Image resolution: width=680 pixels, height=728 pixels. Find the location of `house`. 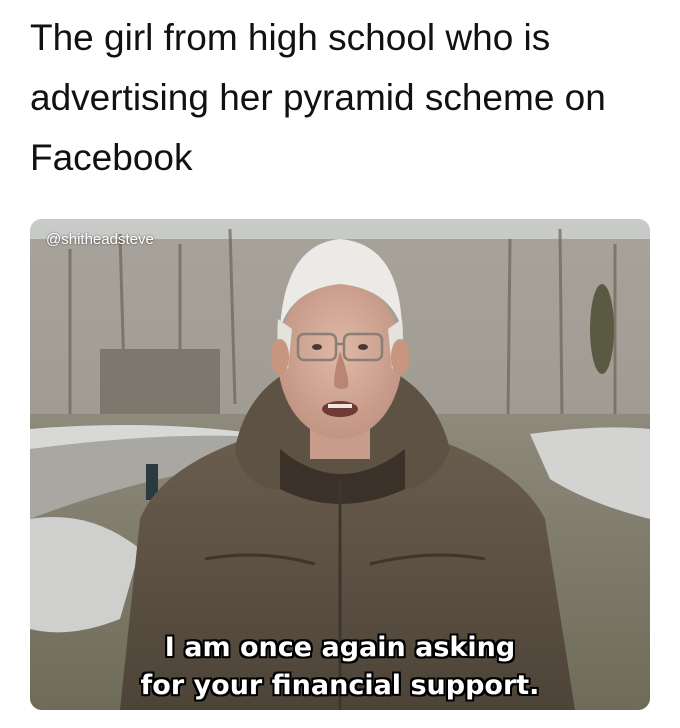

house is located at coordinates (160, 381).